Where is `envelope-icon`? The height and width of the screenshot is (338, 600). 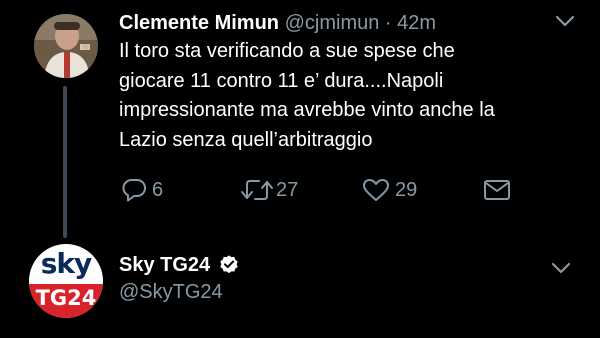 envelope-icon is located at coordinates (497, 190).